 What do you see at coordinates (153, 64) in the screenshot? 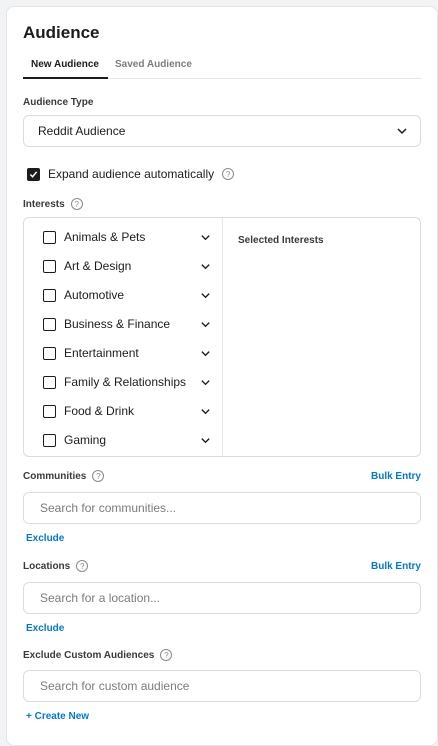
I see `tab-saved-audience: Saved Audience` at bounding box center [153, 64].